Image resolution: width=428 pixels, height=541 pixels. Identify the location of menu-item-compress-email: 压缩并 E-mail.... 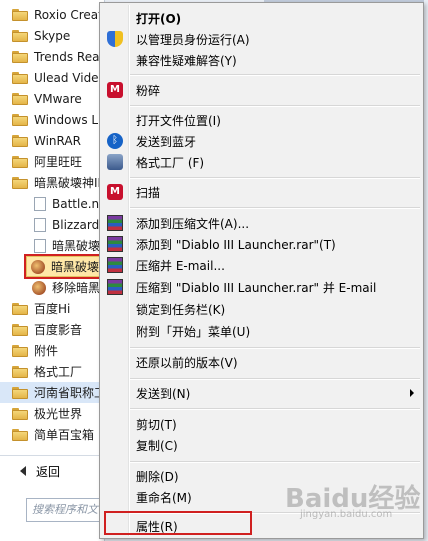
(261, 265).